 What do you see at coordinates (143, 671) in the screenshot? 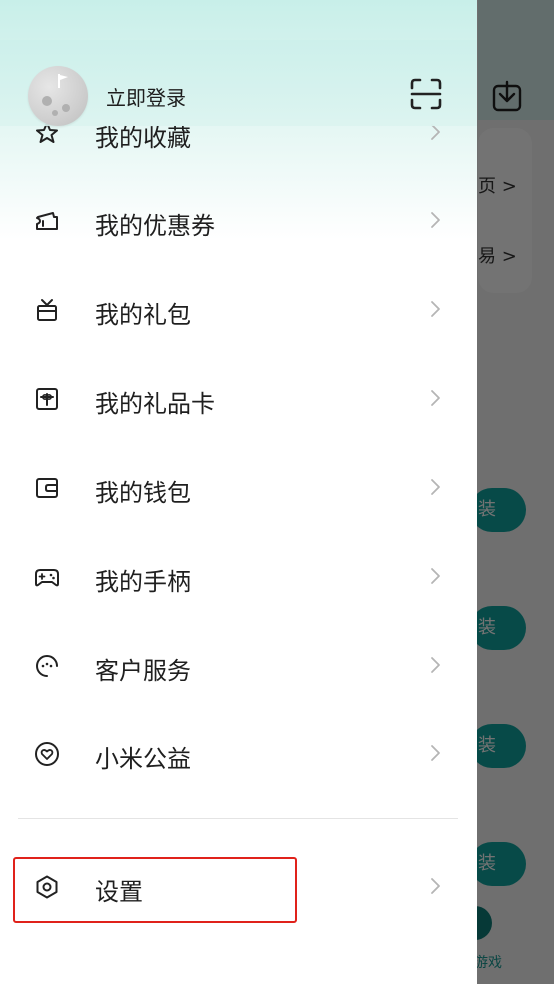
I see `menu-item-label: 客户服务` at bounding box center [143, 671].